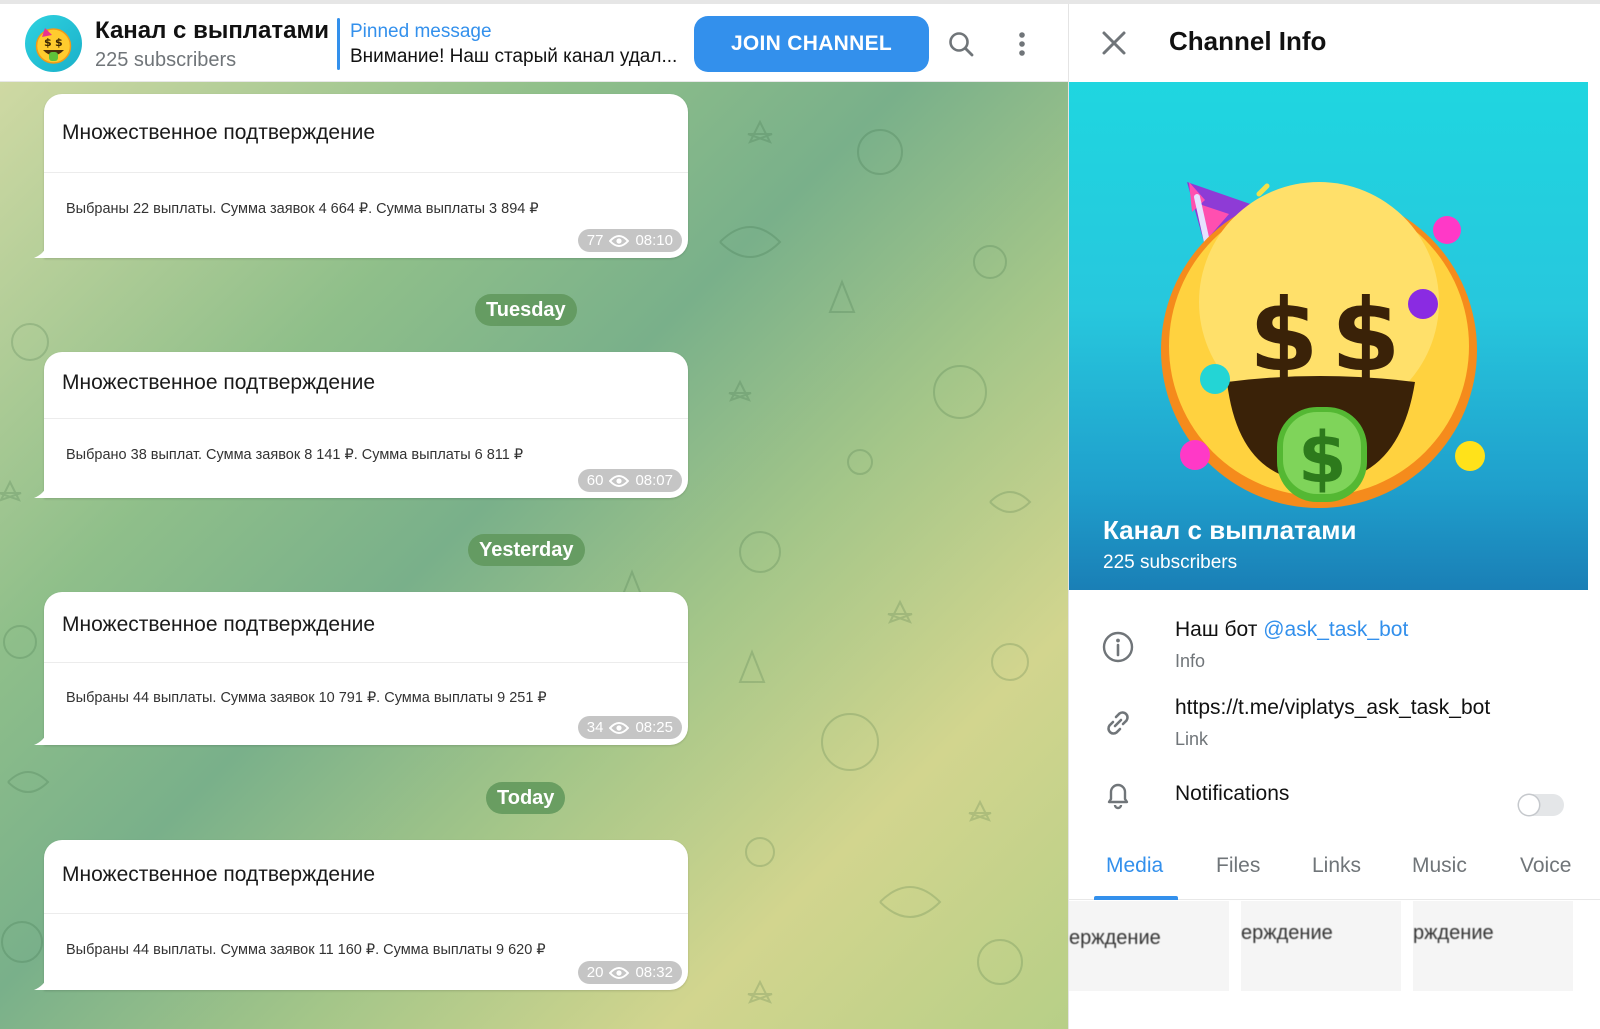 This screenshot has width=1600, height=1029. What do you see at coordinates (1545, 866) in the screenshot?
I see `tab-voice: Voice` at bounding box center [1545, 866].